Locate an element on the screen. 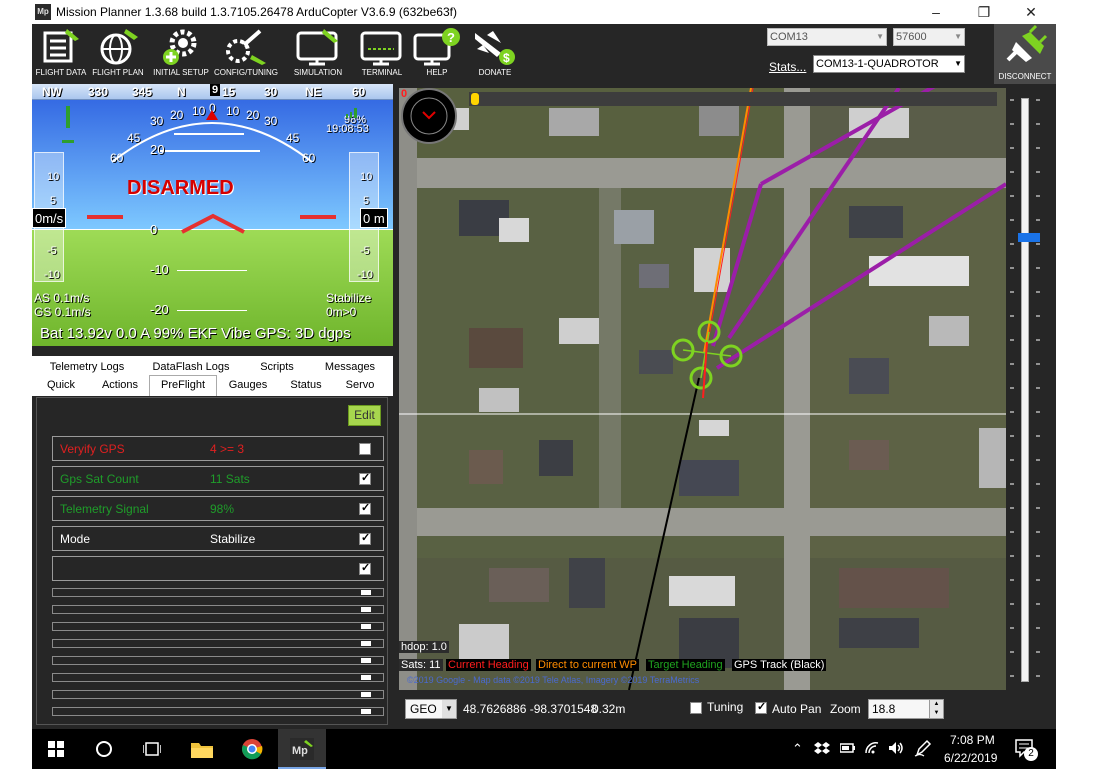 The width and height of the screenshot is (1095, 769). terminal-button: TERMINAL is located at coordinates (382, 54).